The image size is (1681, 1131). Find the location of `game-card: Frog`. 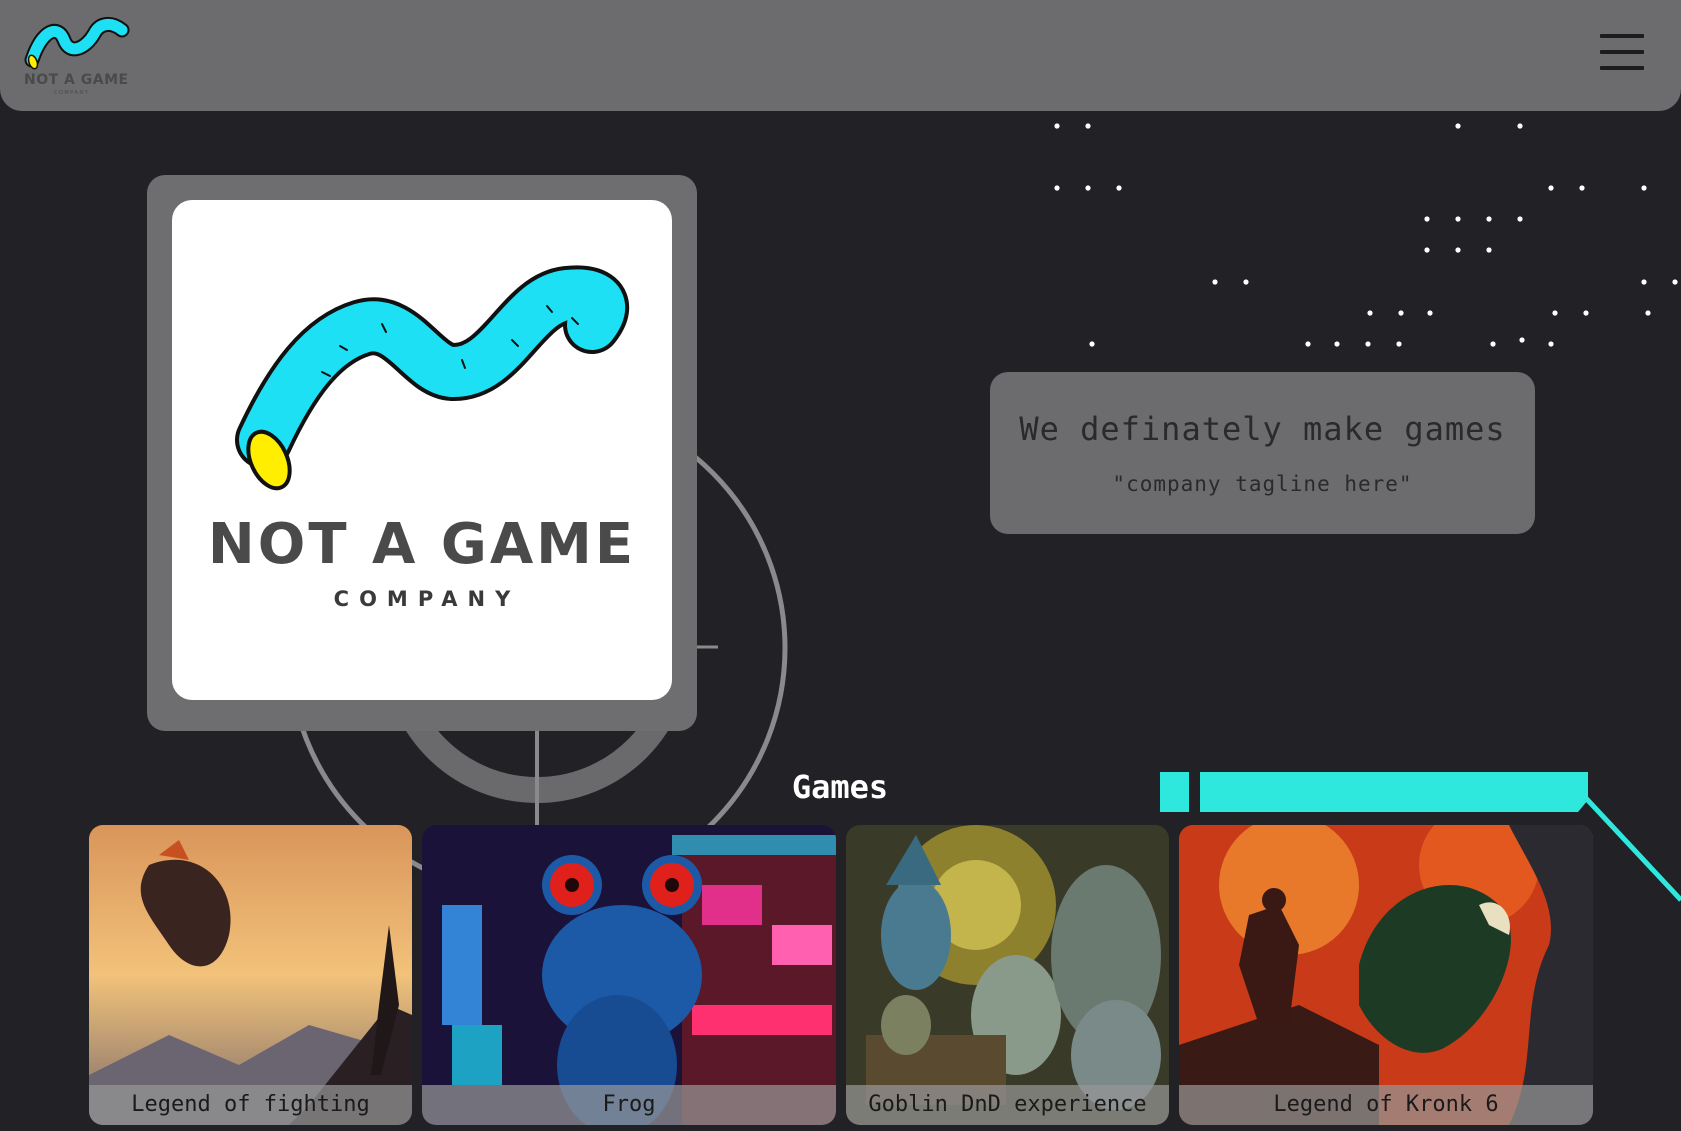

game-card: Frog is located at coordinates (629, 975).